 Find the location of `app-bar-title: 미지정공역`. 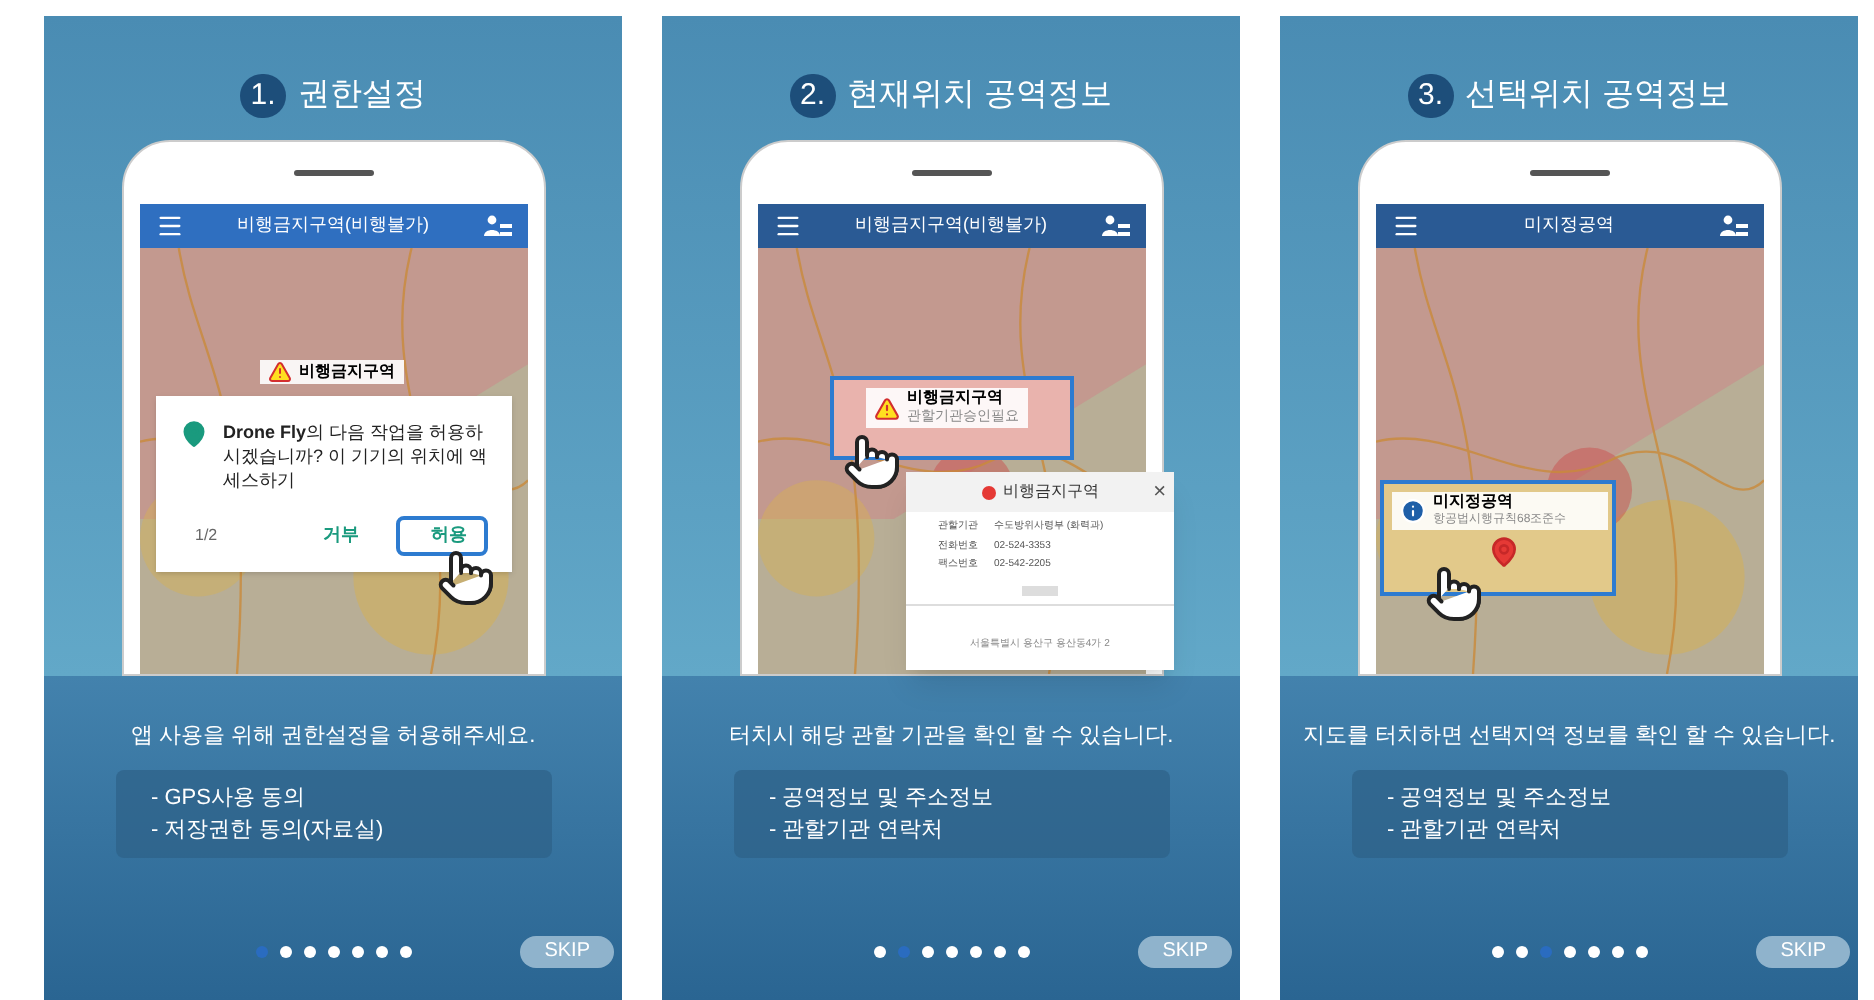

app-bar-title: 미지정공역 is located at coordinates (1569, 225).